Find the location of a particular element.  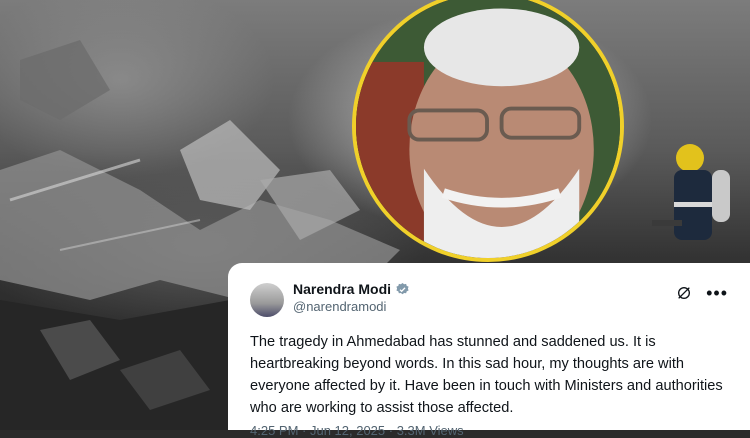

tweet-meta: 4:25 PM · Jun 12, 2025 · 3.3M Views is located at coordinates (357, 430).